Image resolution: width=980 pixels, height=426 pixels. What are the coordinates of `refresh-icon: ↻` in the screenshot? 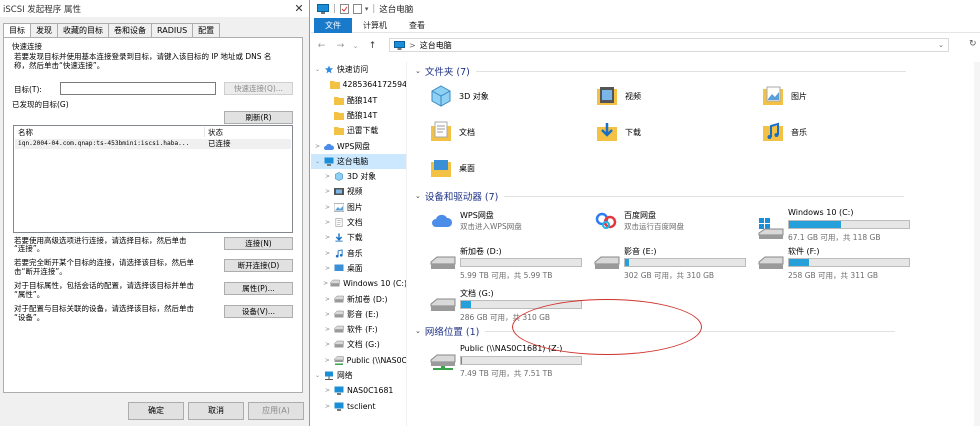 It's located at (973, 44).